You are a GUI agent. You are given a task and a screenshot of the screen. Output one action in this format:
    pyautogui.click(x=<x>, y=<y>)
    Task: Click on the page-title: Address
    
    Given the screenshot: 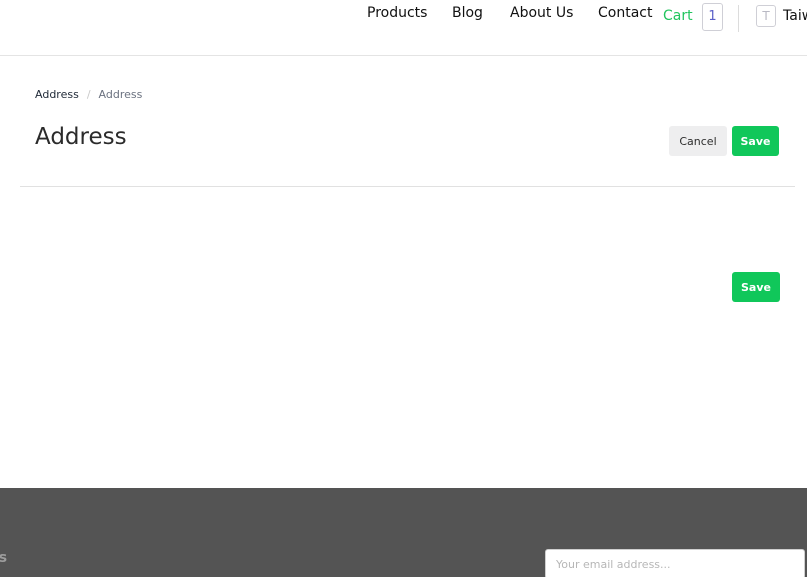 What is the action you would take?
    pyautogui.click(x=81, y=137)
    